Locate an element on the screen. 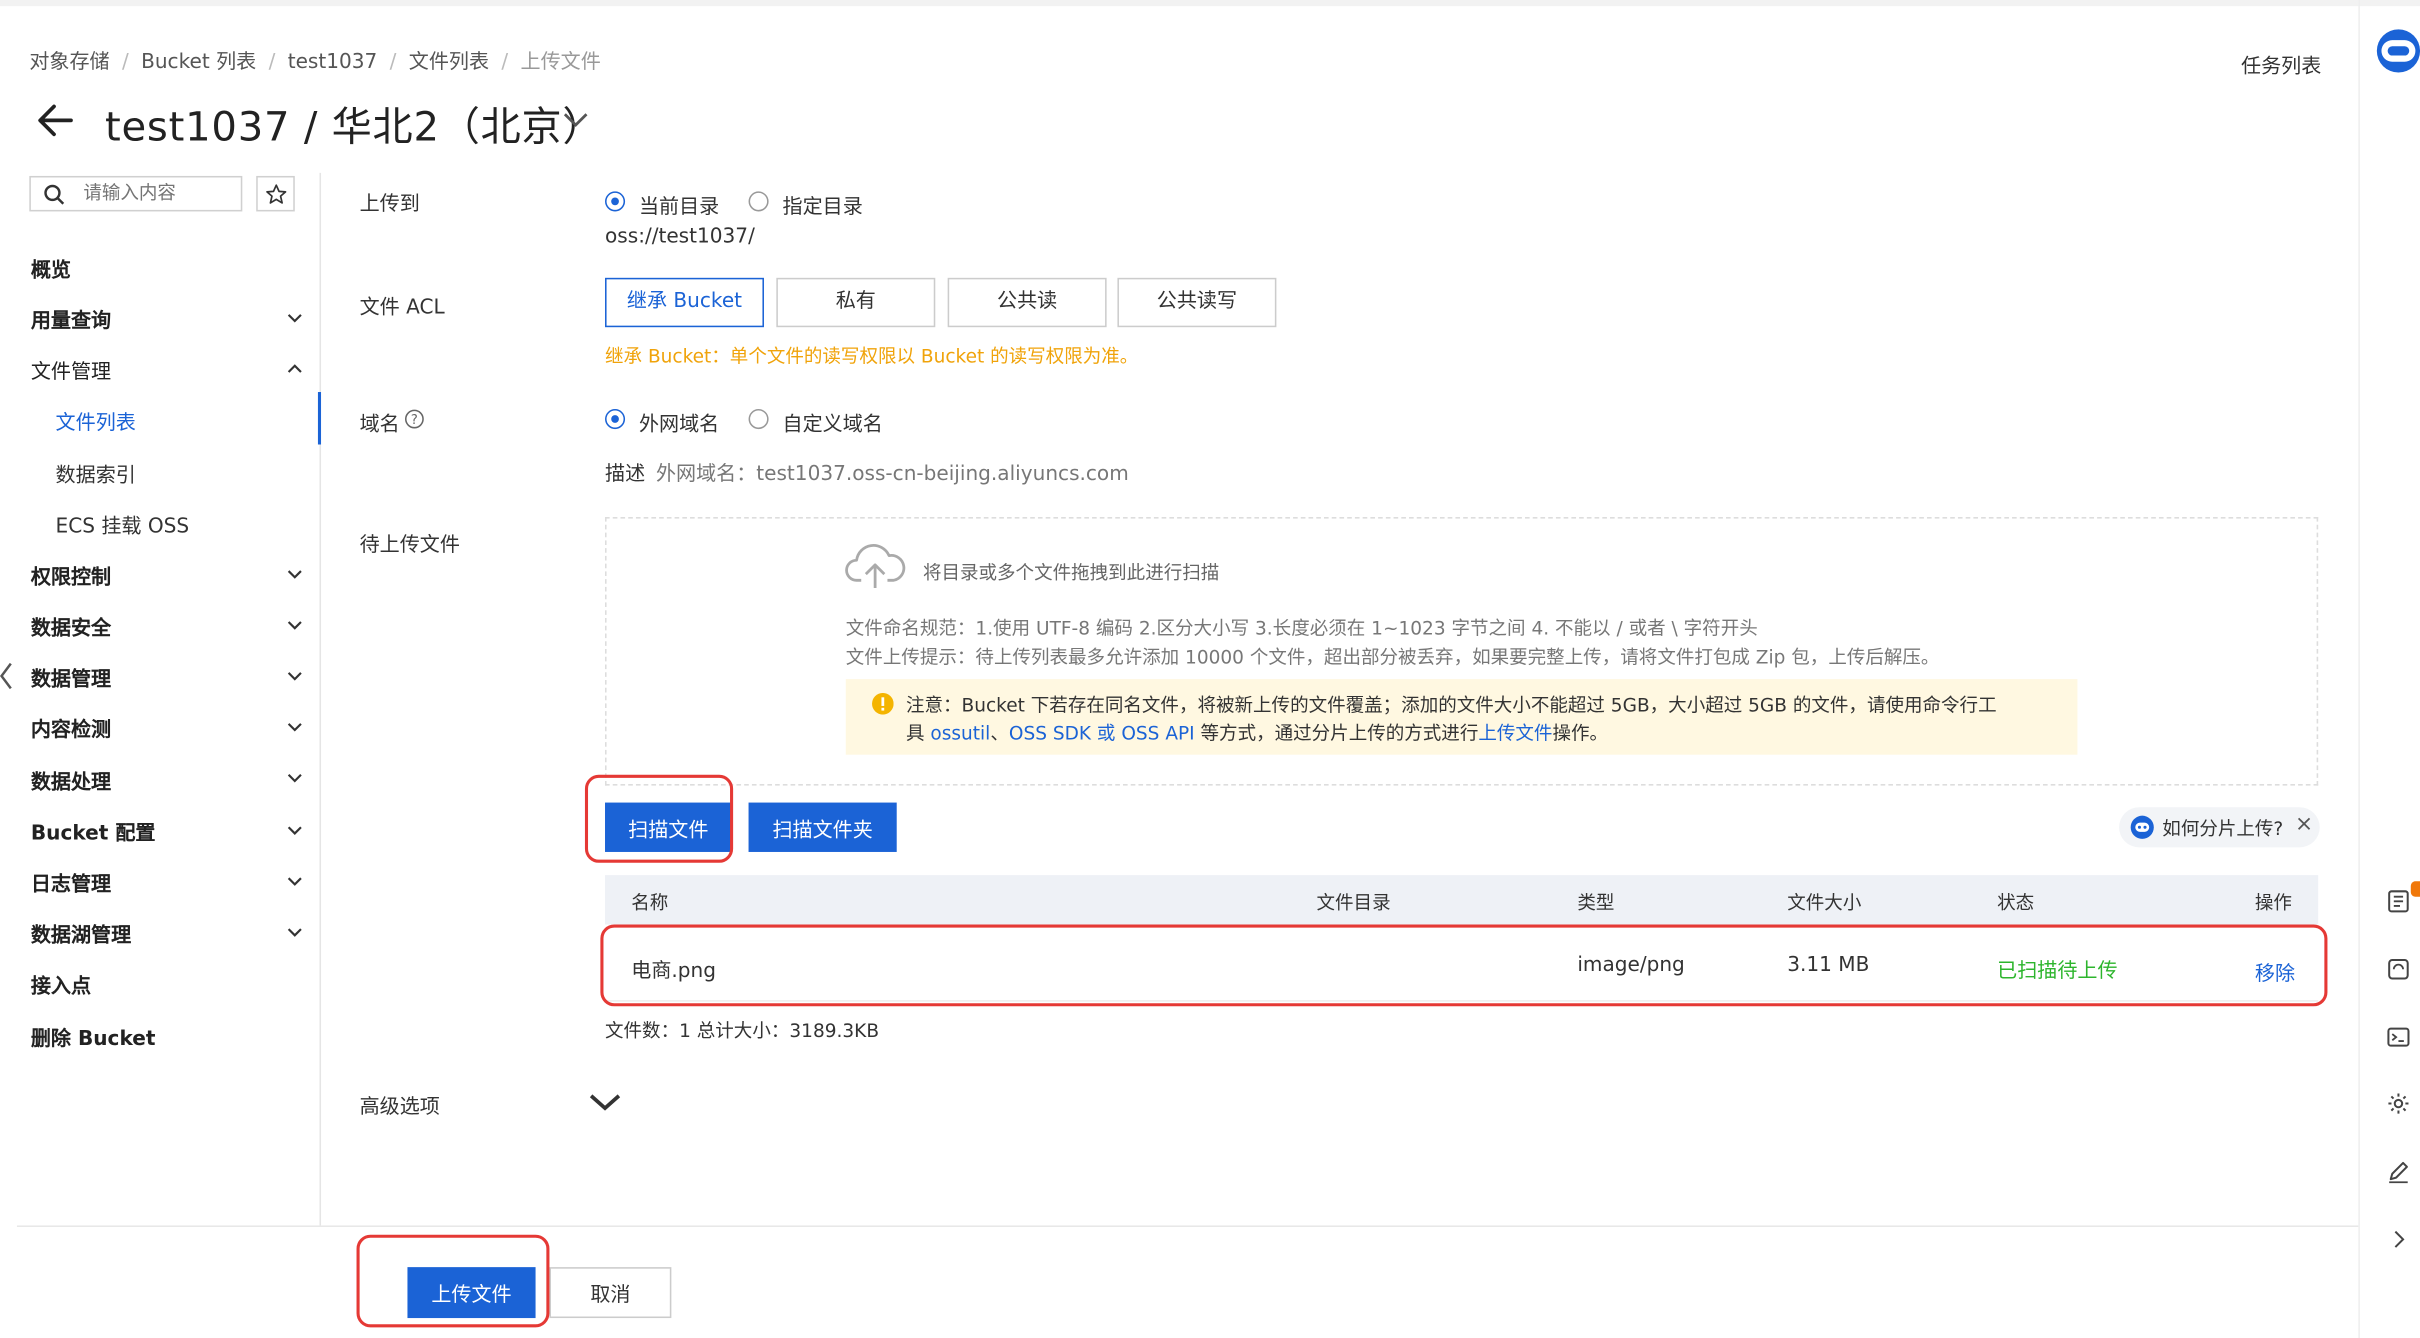  page-title: test1037 / 华北2（北京） is located at coordinates (354, 128).